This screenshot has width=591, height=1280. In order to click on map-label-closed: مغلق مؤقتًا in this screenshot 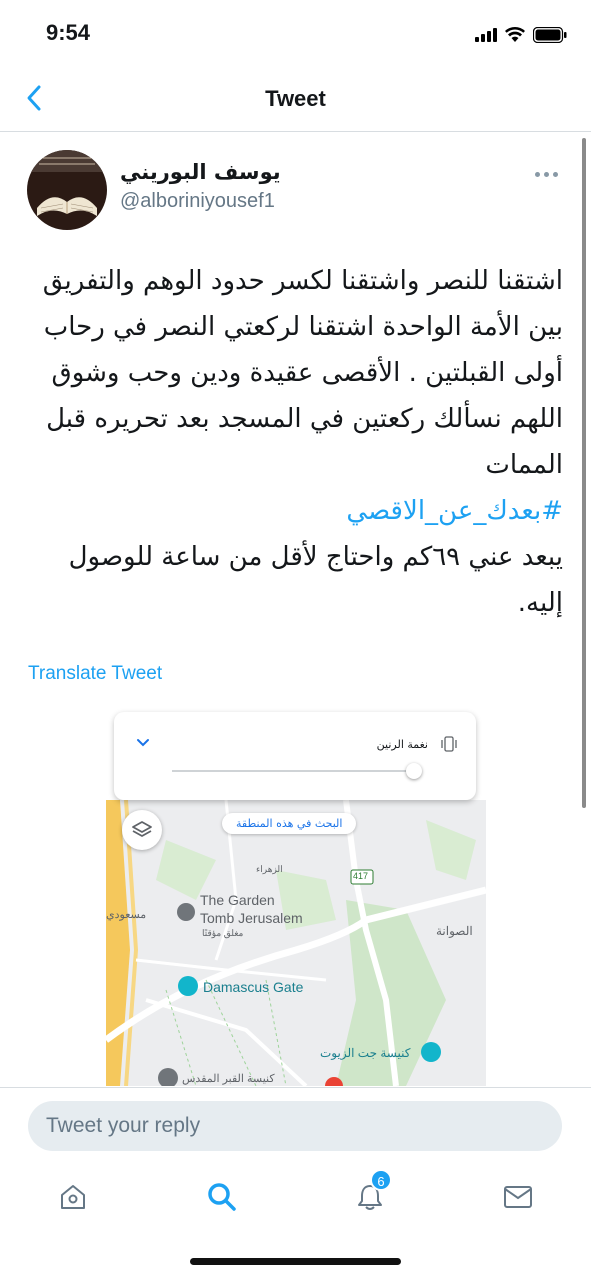, I will do `click(223, 933)`.